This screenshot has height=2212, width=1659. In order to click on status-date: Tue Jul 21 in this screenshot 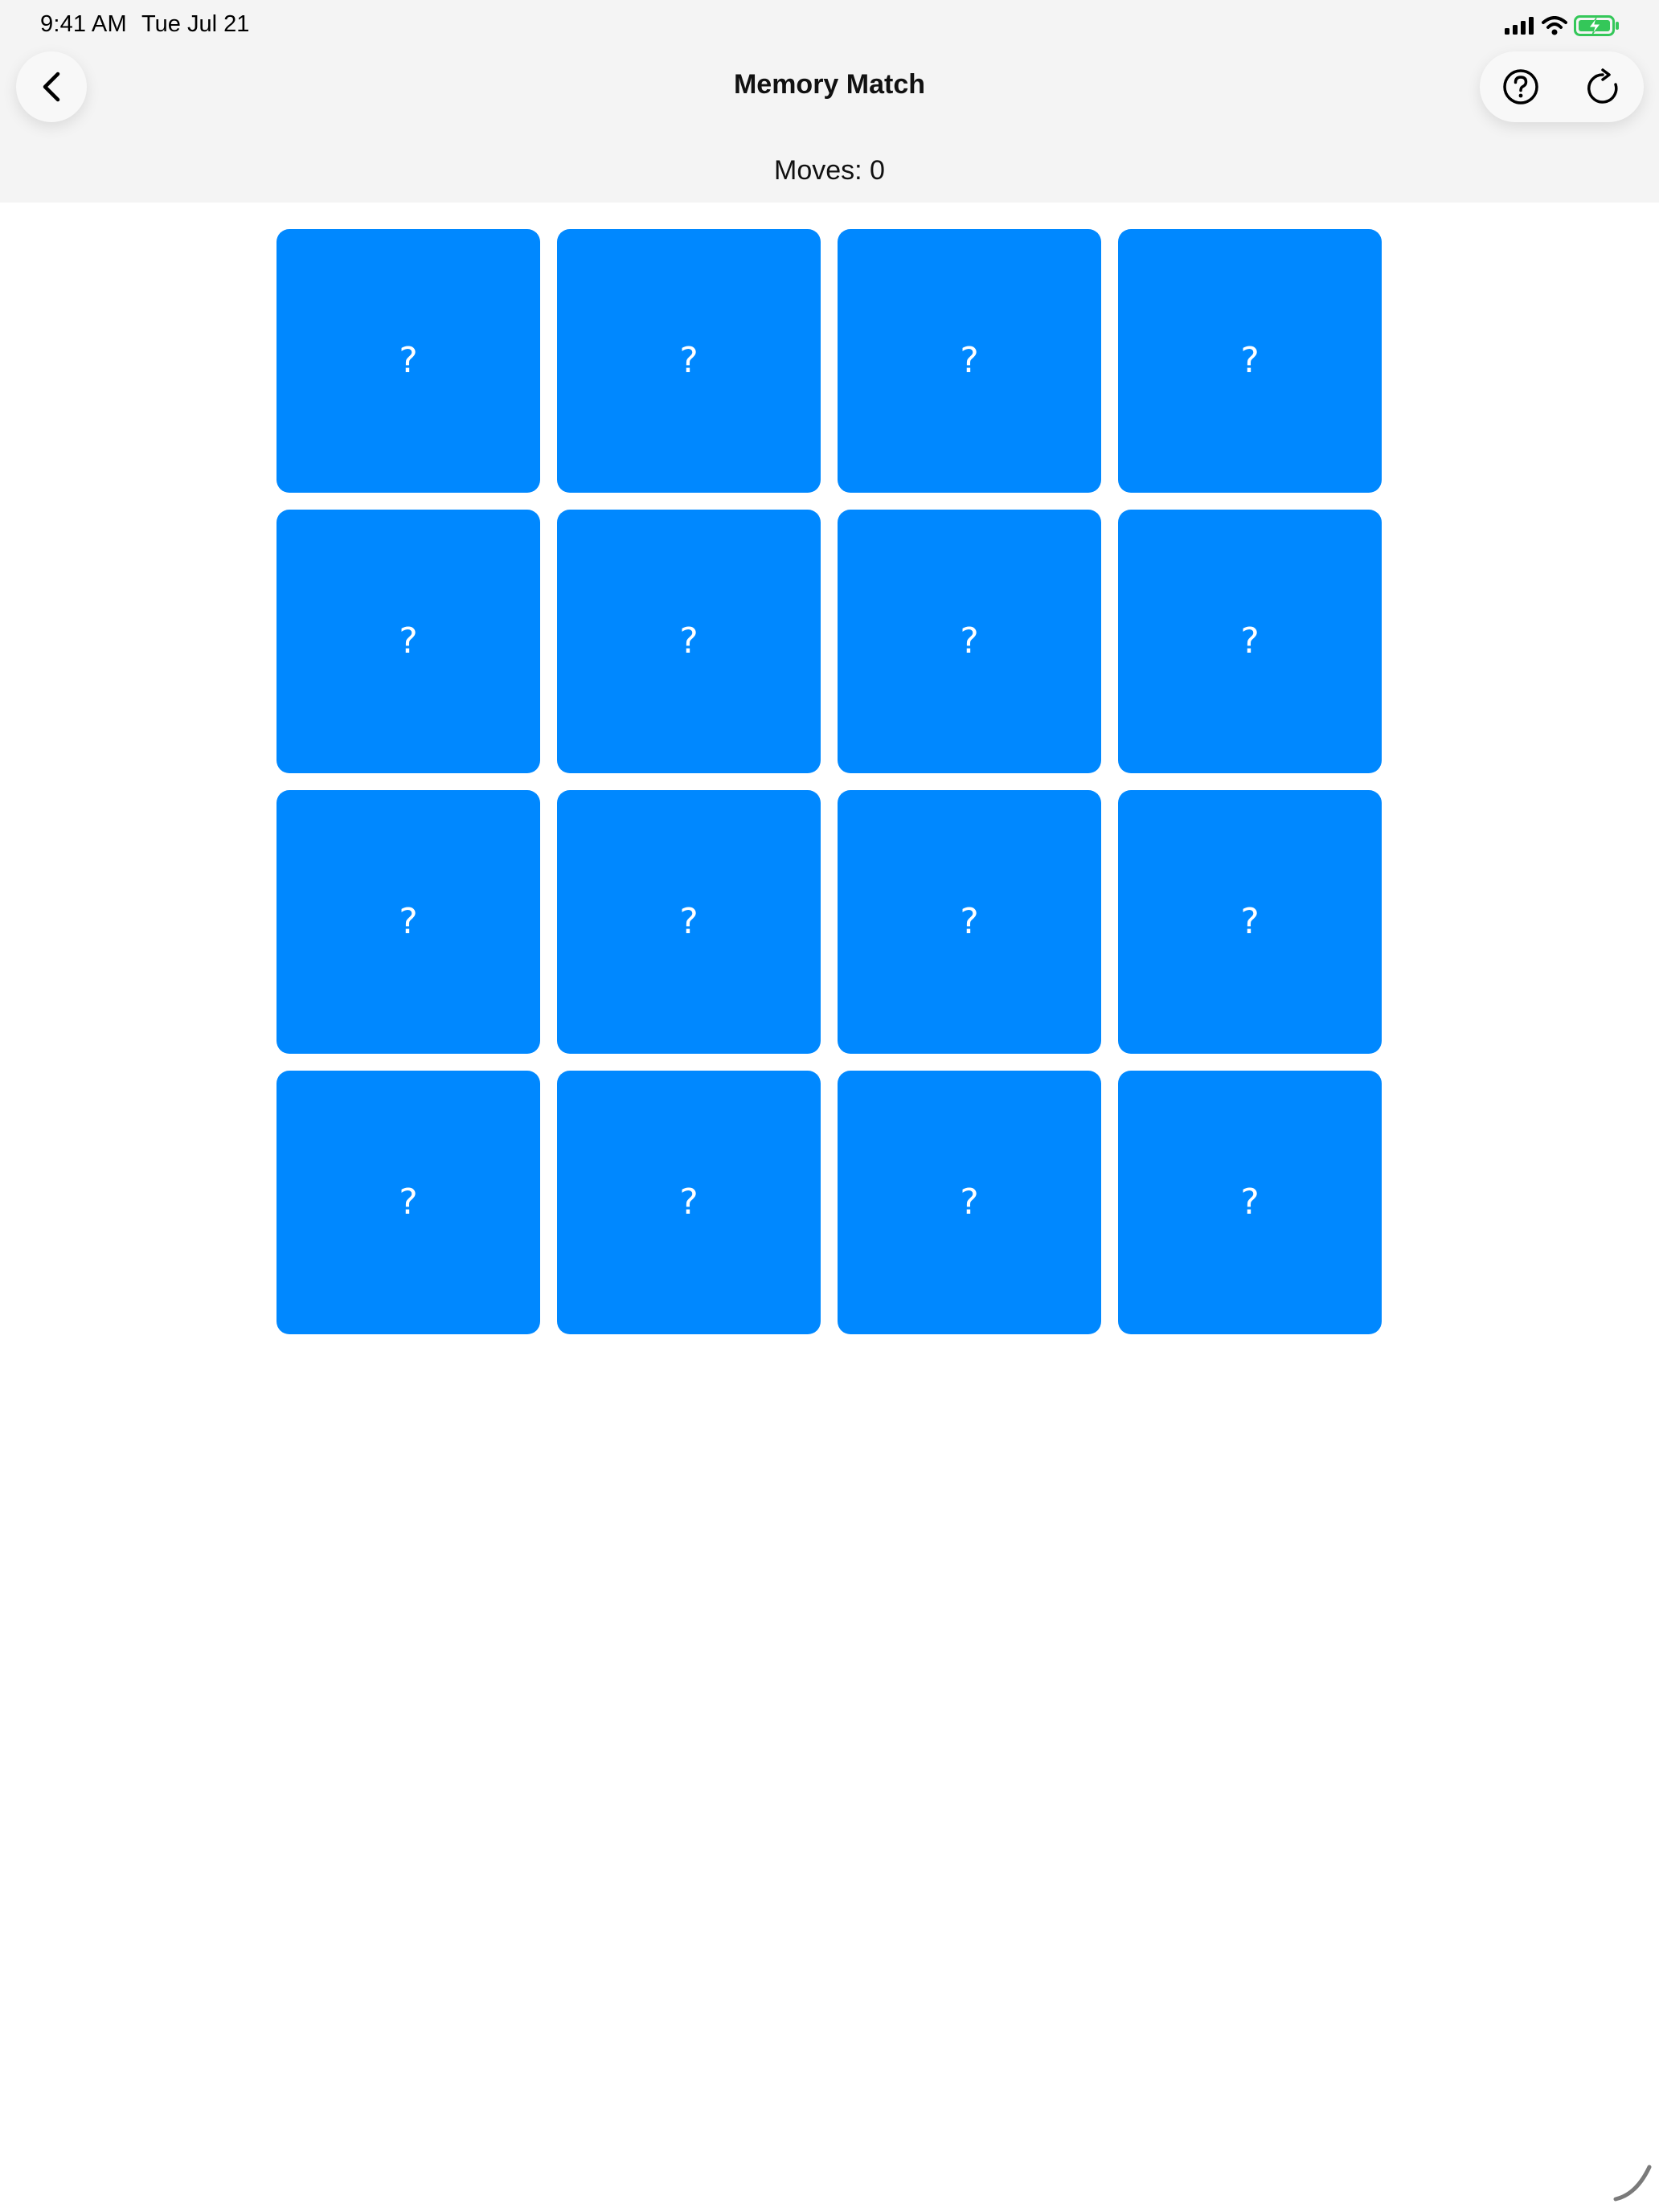, I will do `click(195, 24)`.